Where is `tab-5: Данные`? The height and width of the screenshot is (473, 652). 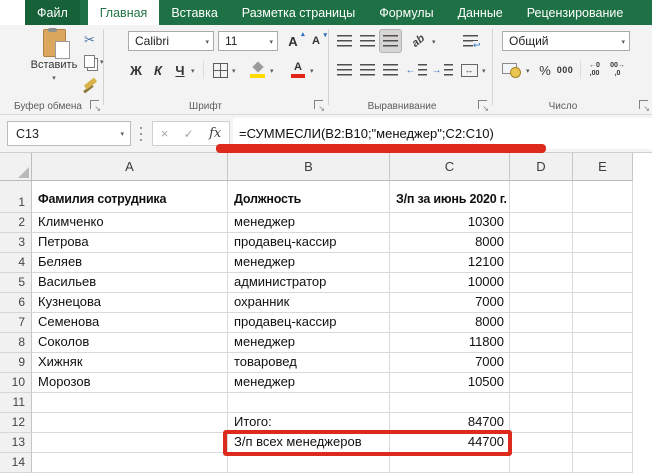
tab-5: Данные is located at coordinates (480, 12).